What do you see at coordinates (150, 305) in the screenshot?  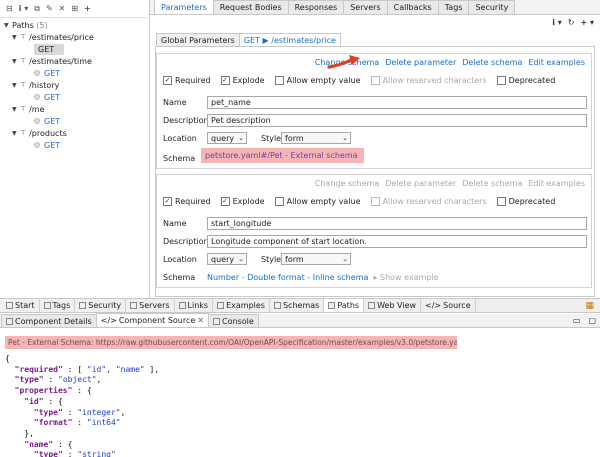 I see `tab-servers-view: Servers` at bounding box center [150, 305].